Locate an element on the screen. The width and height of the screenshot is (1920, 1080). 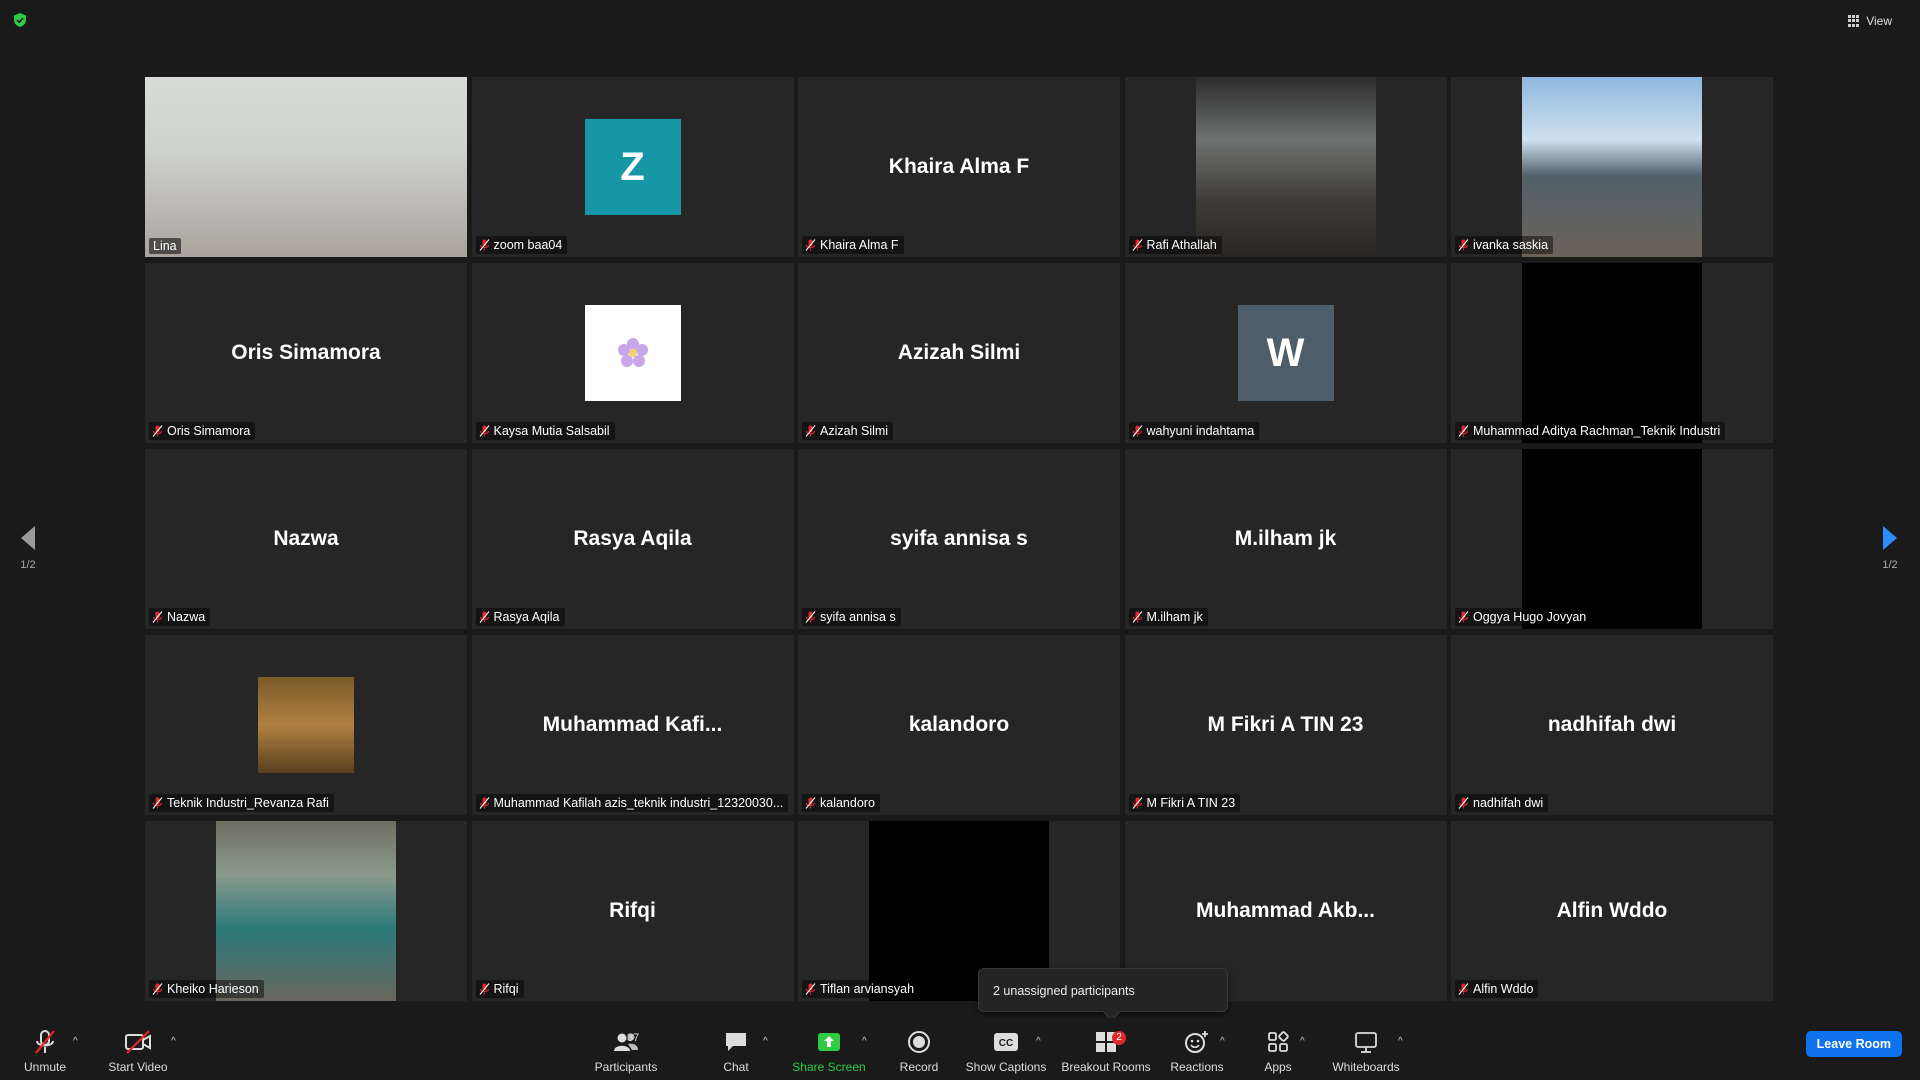
participant-tile: Azizah Silmi Azizah Silmi is located at coordinates (959, 353).